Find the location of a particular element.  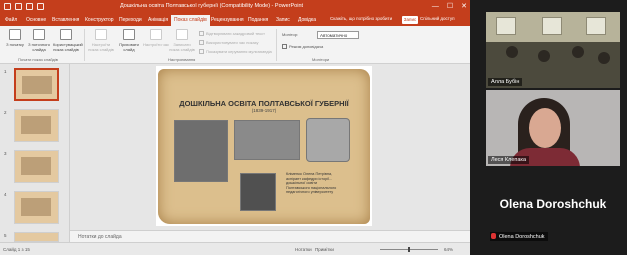

zoom-level: 64% is located at coordinates (448, 249).